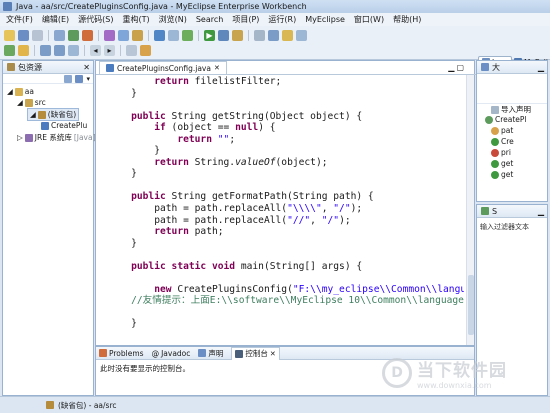 The image size is (550, 413). Describe the element at coordinates (73, 50) in the screenshot. I see `last-edit-icon` at that location.